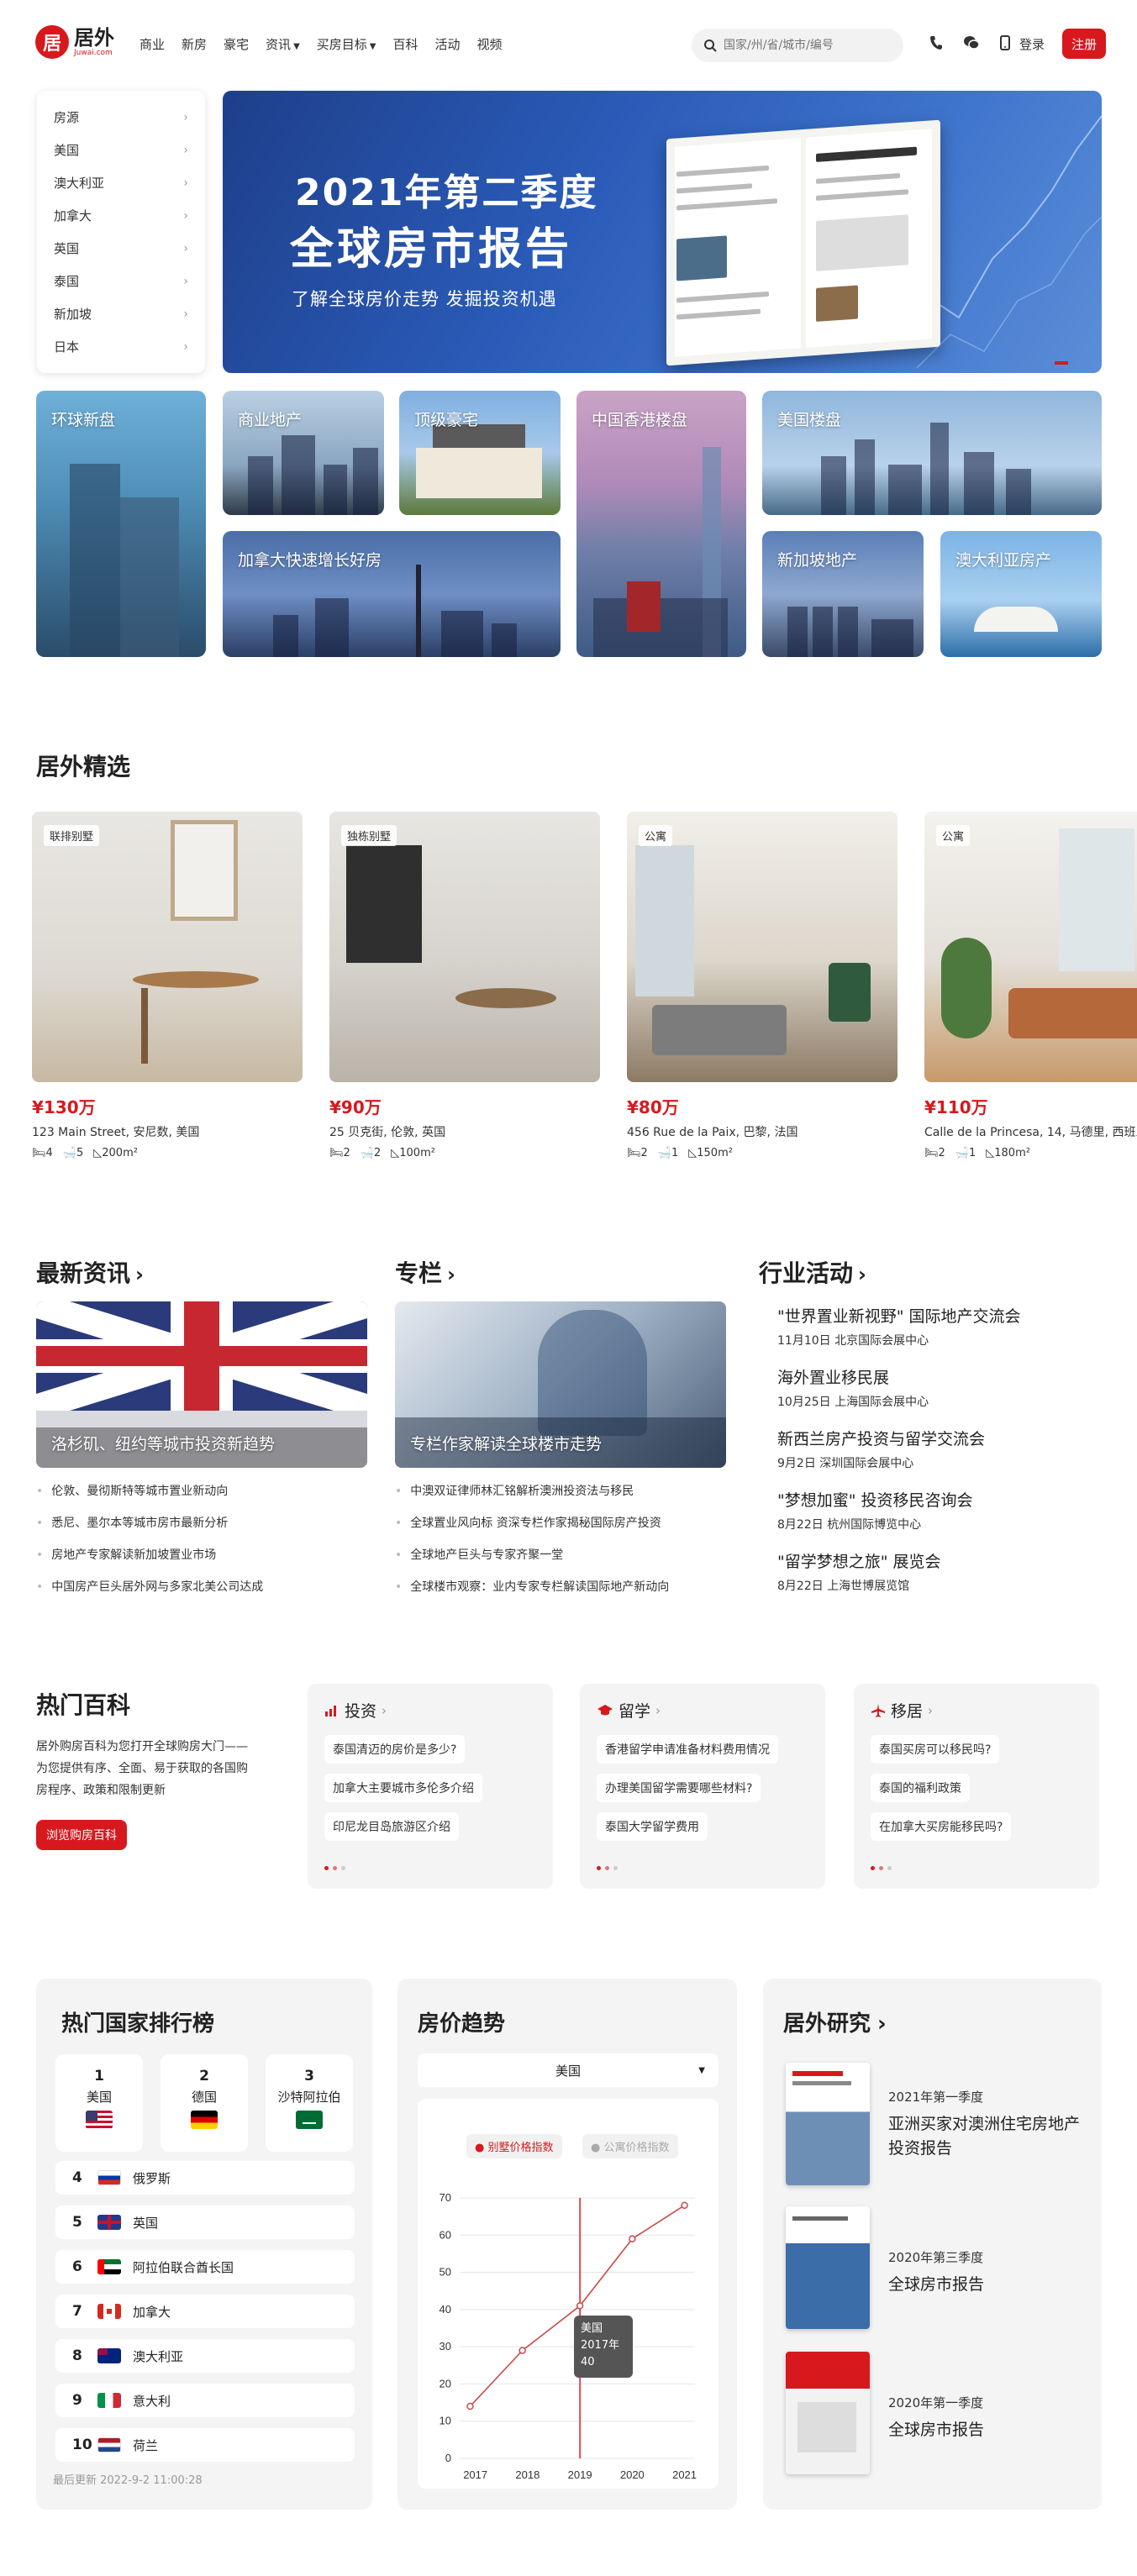 The height and width of the screenshot is (2576, 1137). What do you see at coordinates (163, 1444) in the screenshot?
I see `news-caption: 洛杉矶、纽约等城市投资新趋势` at bounding box center [163, 1444].